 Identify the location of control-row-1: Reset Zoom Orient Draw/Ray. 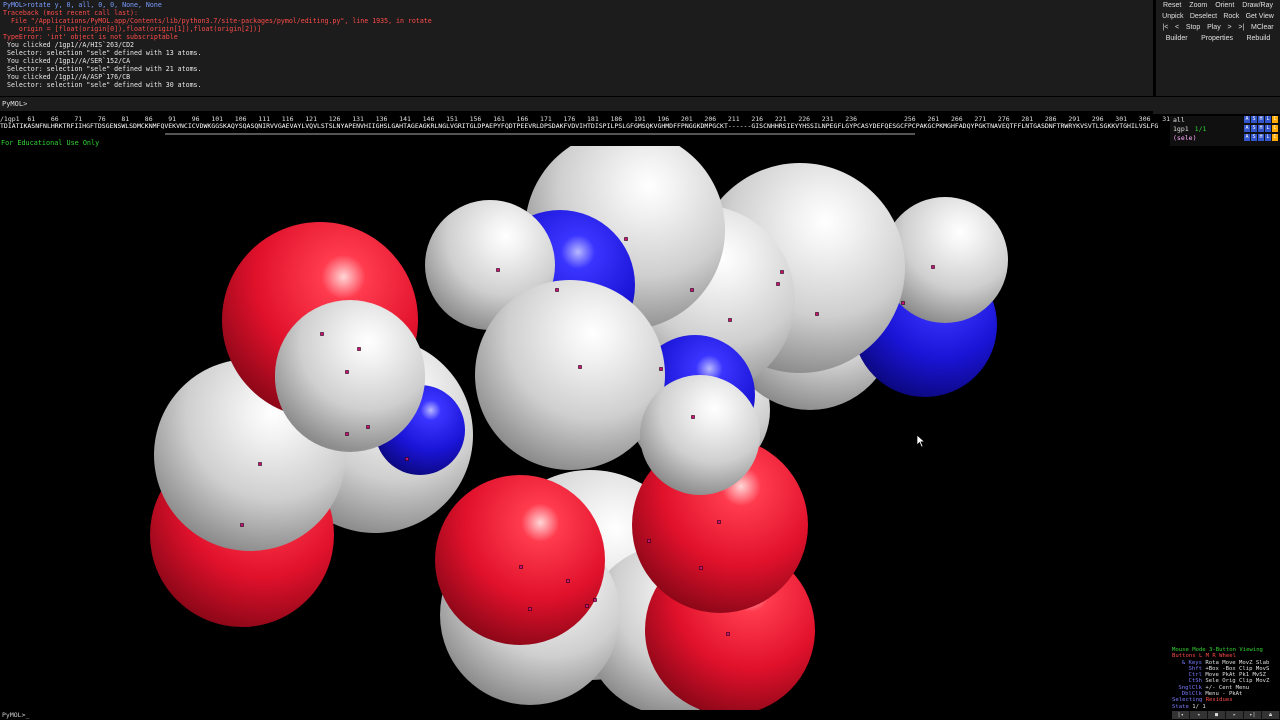
(1218, 5).